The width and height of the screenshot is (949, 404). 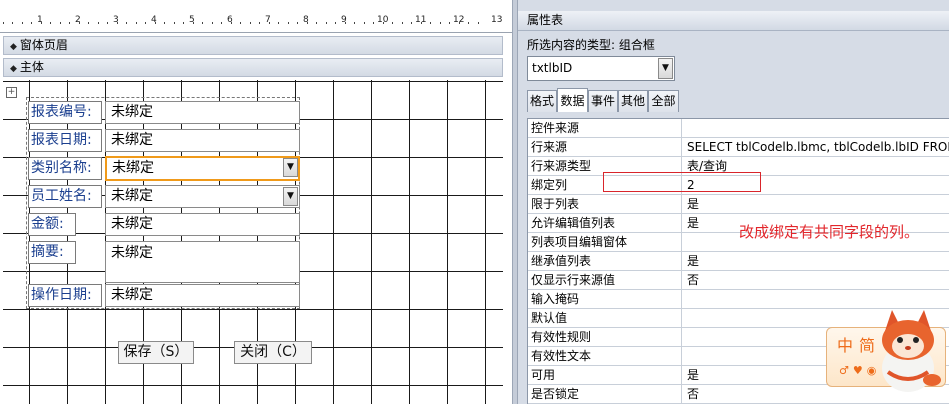 What do you see at coordinates (605, 280) in the screenshot?
I see `property-name: 仅显示行来源值` at bounding box center [605, 280].